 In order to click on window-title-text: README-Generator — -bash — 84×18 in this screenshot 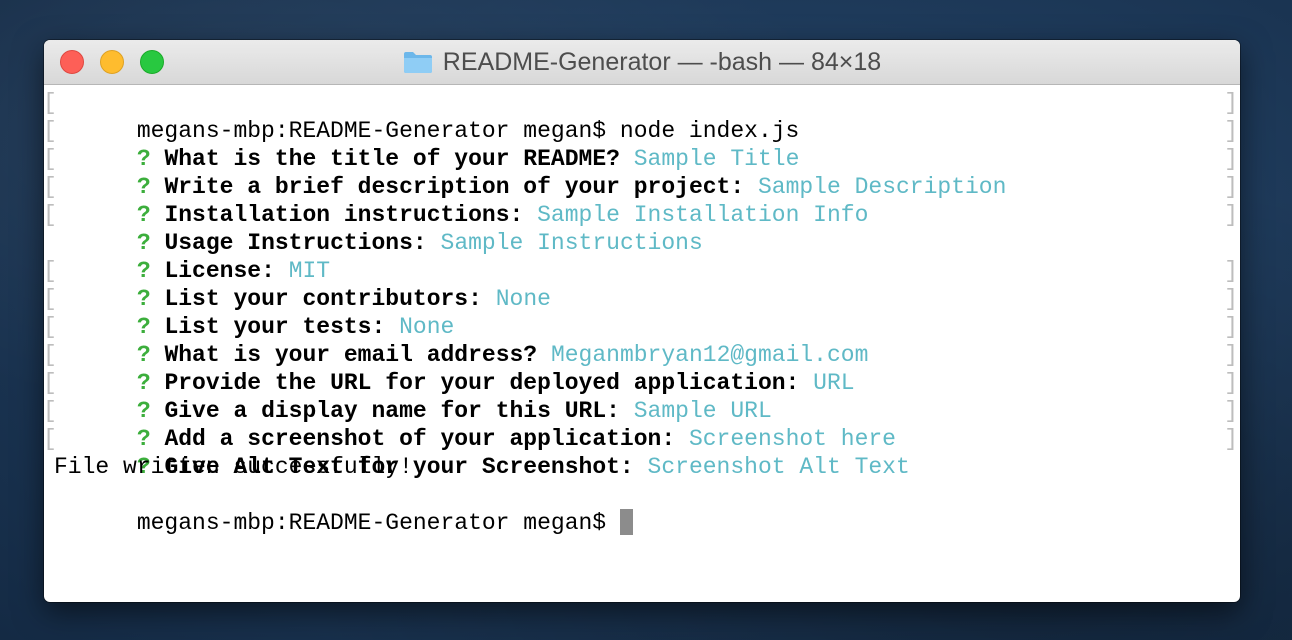, I will do `click(662, 61)`.